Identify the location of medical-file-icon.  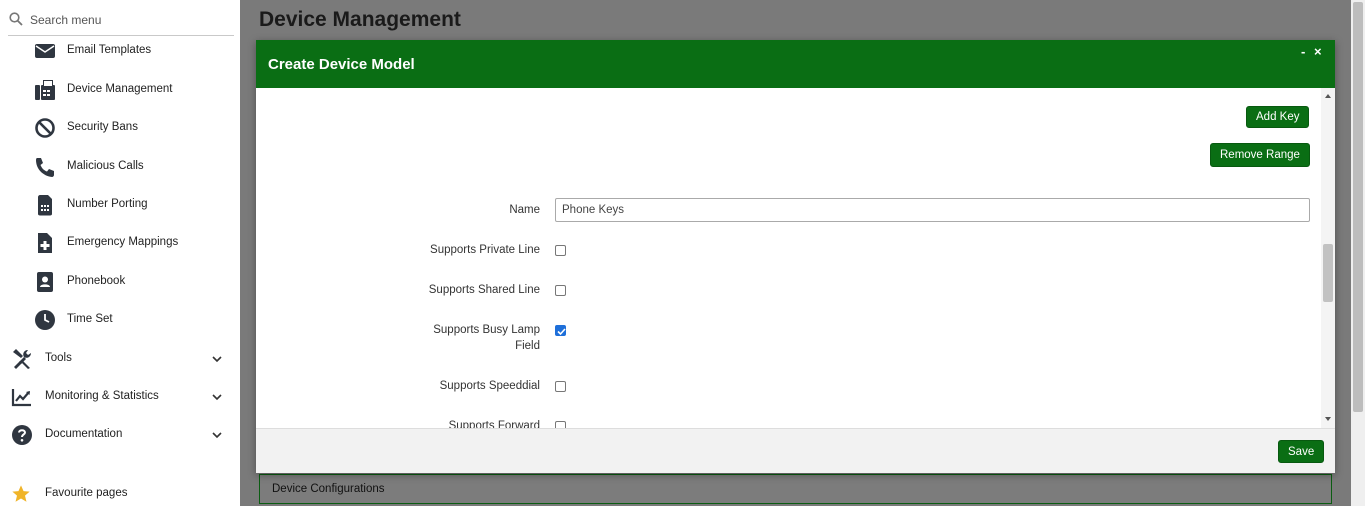
(45, 243).